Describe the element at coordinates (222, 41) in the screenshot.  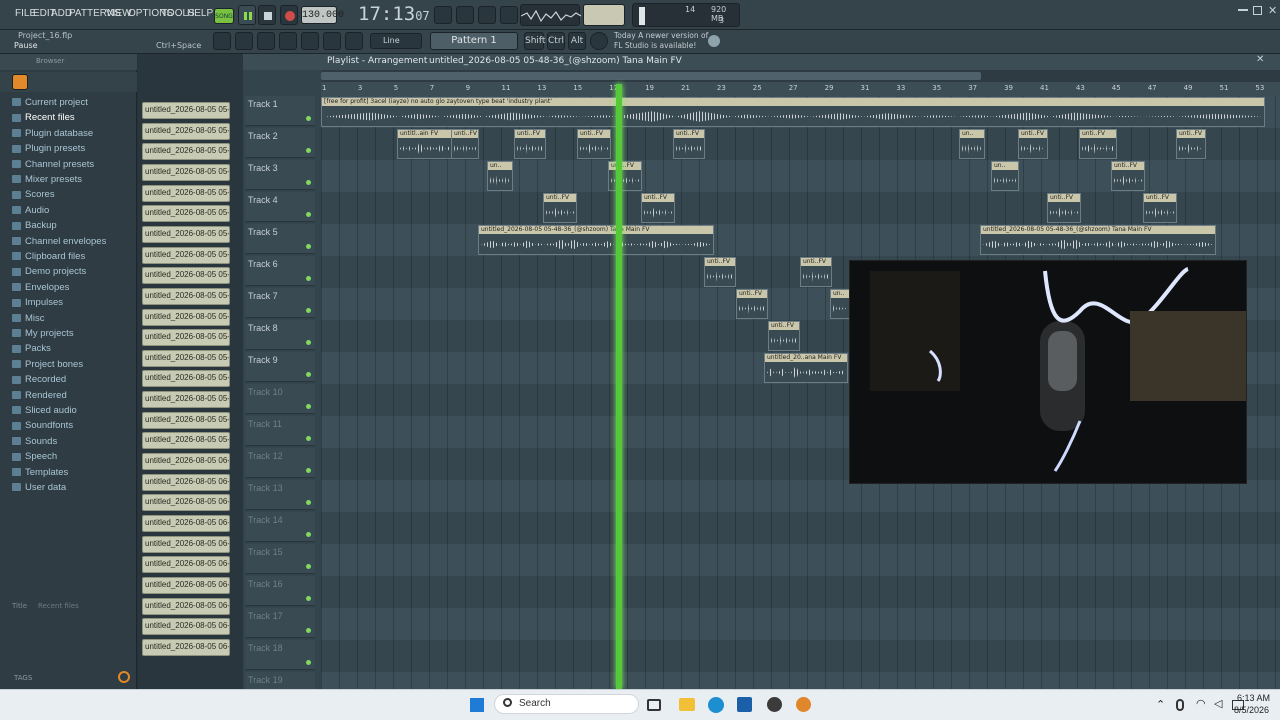
I see `playlist-icon` at that location.